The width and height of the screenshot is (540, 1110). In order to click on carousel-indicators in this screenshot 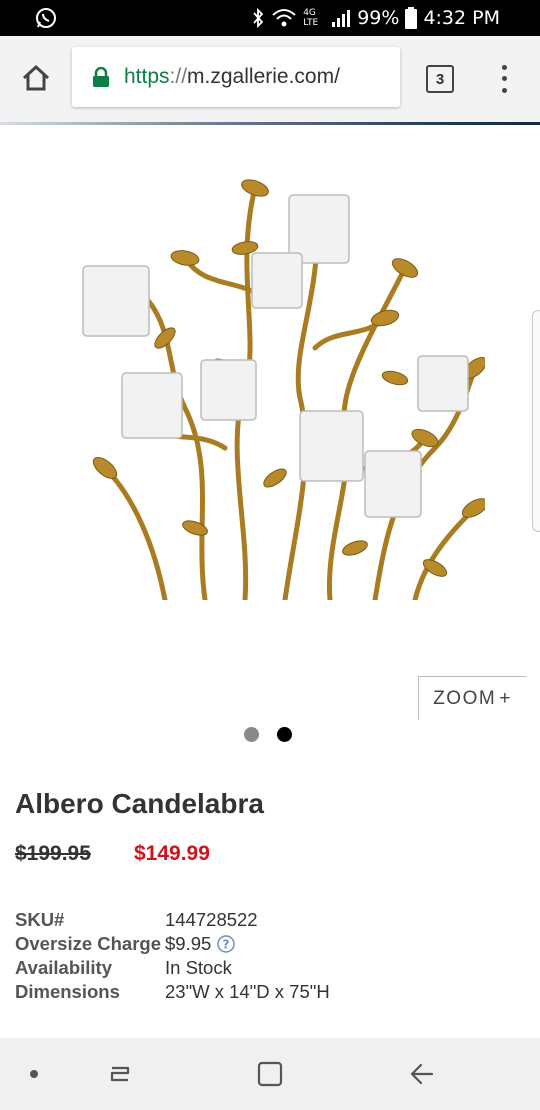, I will do `click(268, 734)`.